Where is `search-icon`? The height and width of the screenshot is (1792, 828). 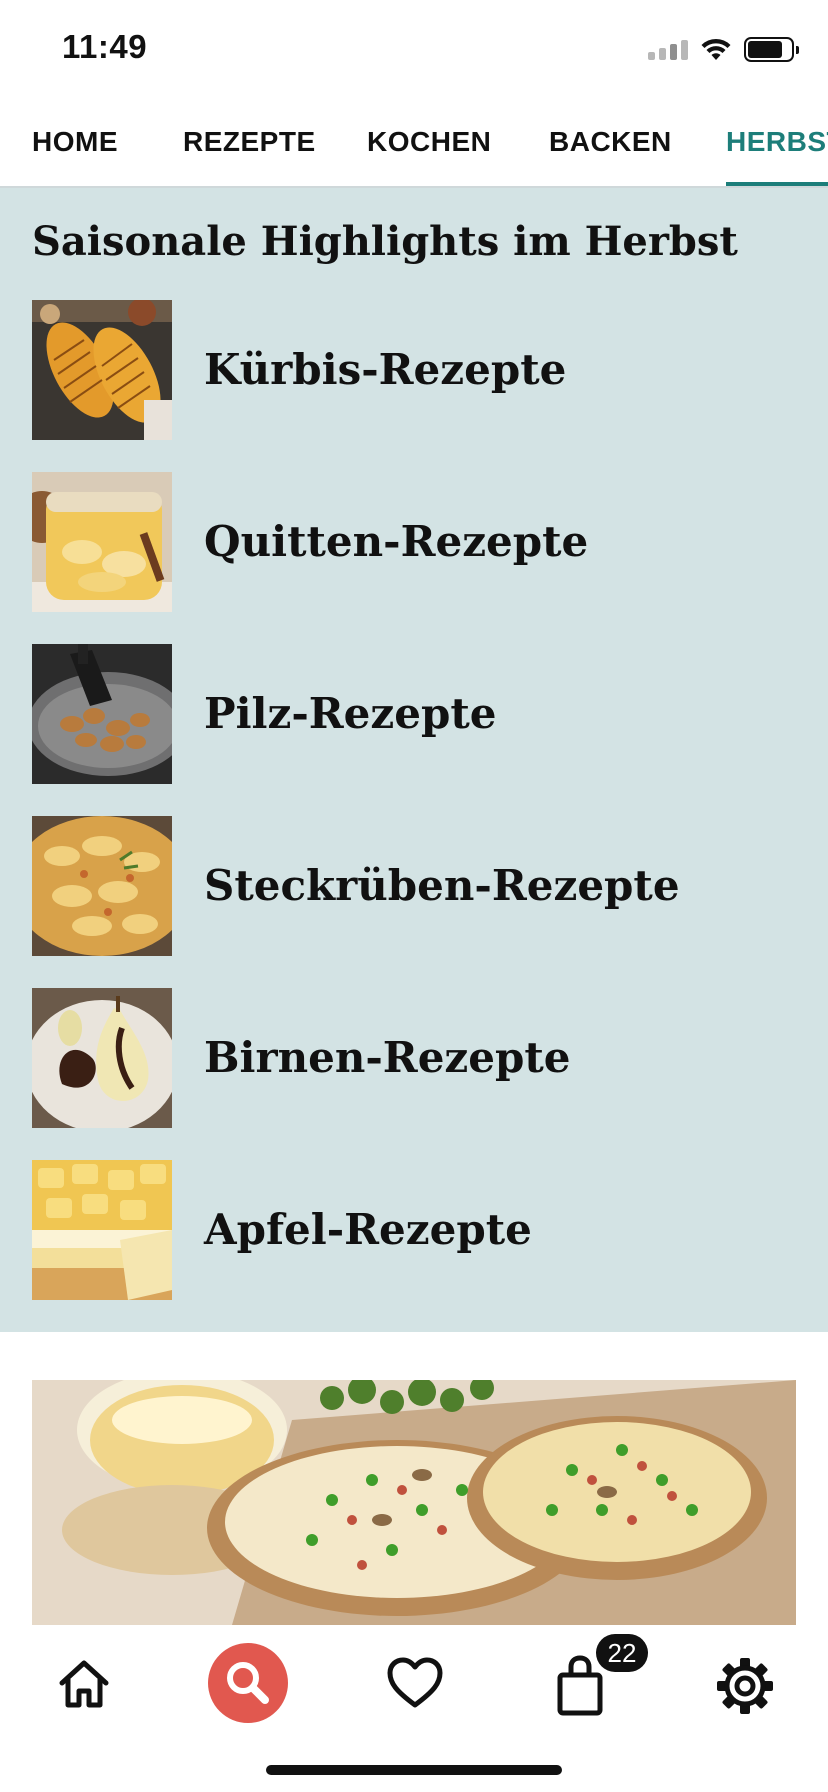 search-icon is located at coordinates (248, 1683).